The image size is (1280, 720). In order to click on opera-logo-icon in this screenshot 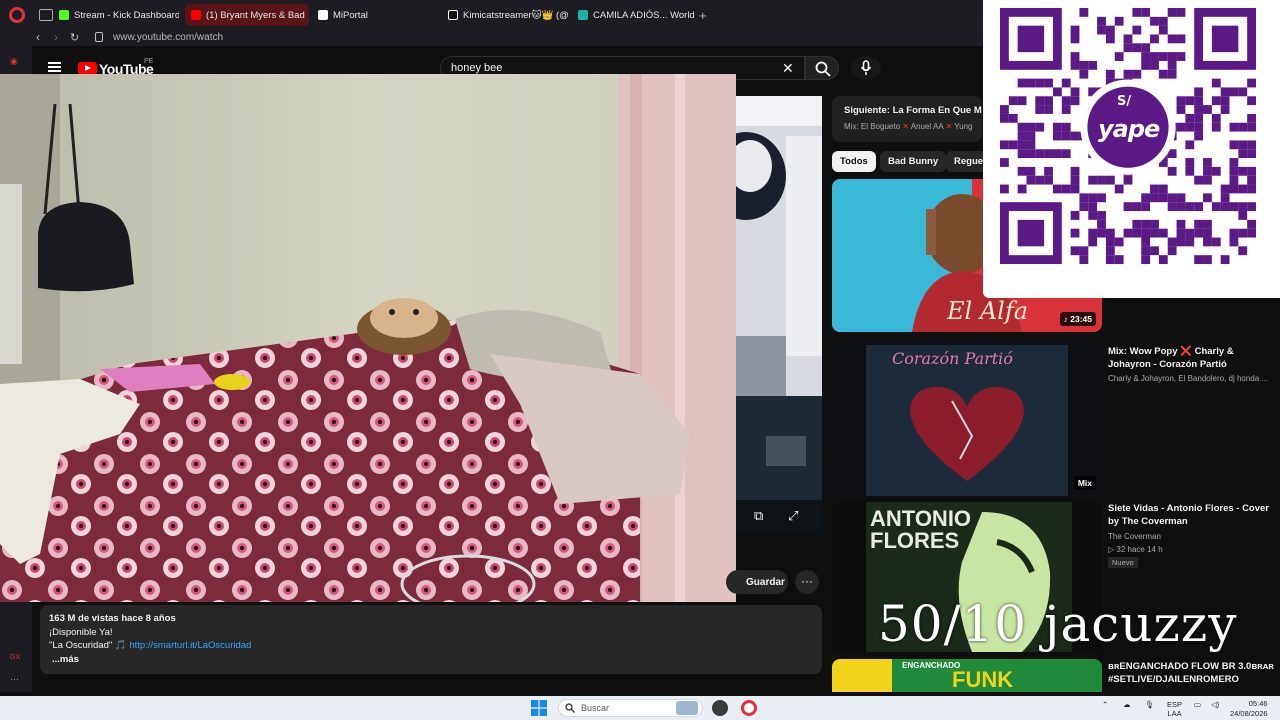, I will do `click(17, 15)`.